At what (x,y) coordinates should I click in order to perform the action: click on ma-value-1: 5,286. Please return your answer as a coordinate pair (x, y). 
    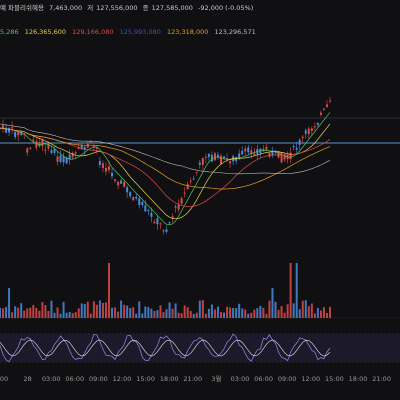
    Looking at the image, I should click on (9, 32).